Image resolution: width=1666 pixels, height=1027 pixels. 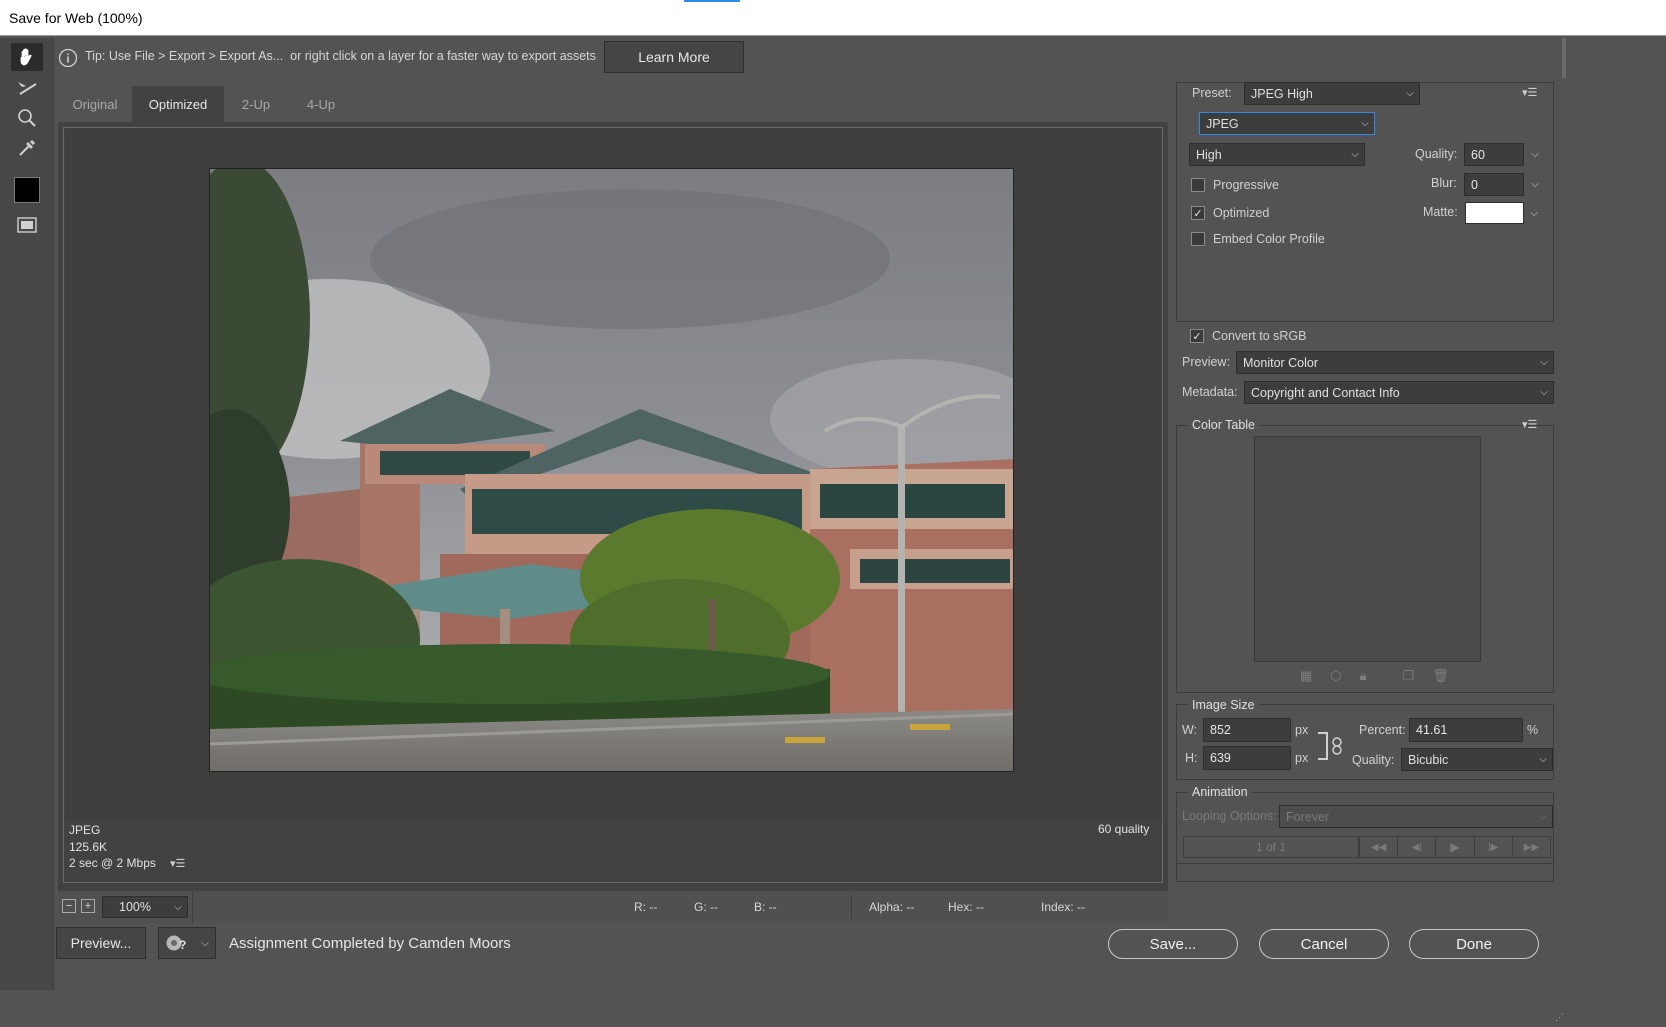 What do you see at coordinates (1529, 424) in the screenshot?
I see `color-table-menu-icon: ▾☰` at bounding box center [1529, 424].